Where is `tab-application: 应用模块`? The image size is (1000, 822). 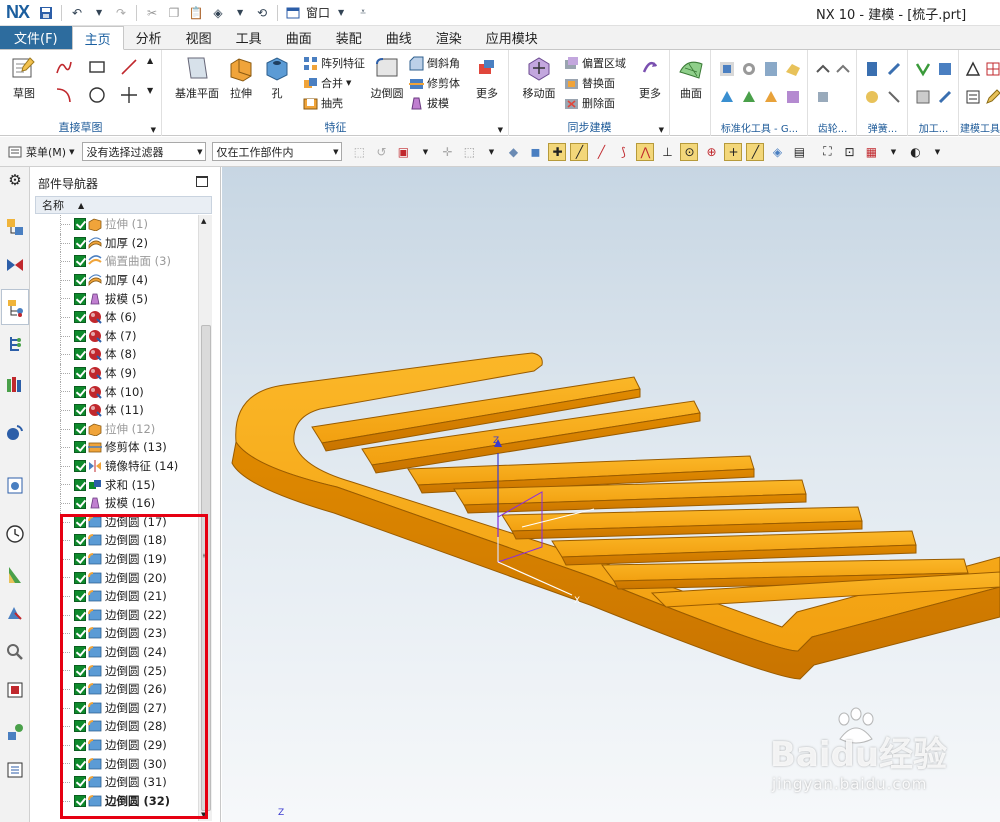
tab-application: 应用模块 is located at coordinates (512, 37).